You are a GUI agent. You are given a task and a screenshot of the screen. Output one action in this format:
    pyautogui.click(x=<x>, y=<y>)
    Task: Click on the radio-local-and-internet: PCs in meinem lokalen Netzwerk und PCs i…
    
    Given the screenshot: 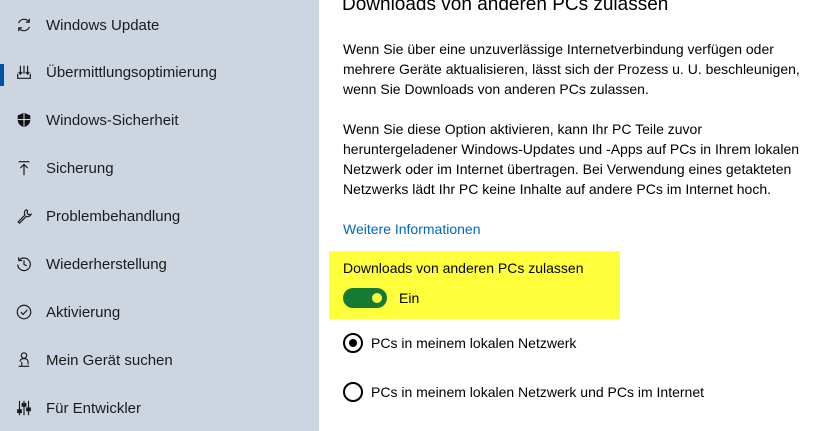 What is the action you would take?
    pyautogui.click(x=523, y=392)
    